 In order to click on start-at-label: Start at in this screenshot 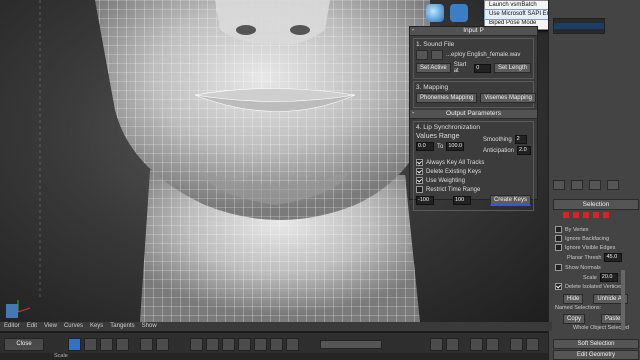, I will do `click(460, 68)`.